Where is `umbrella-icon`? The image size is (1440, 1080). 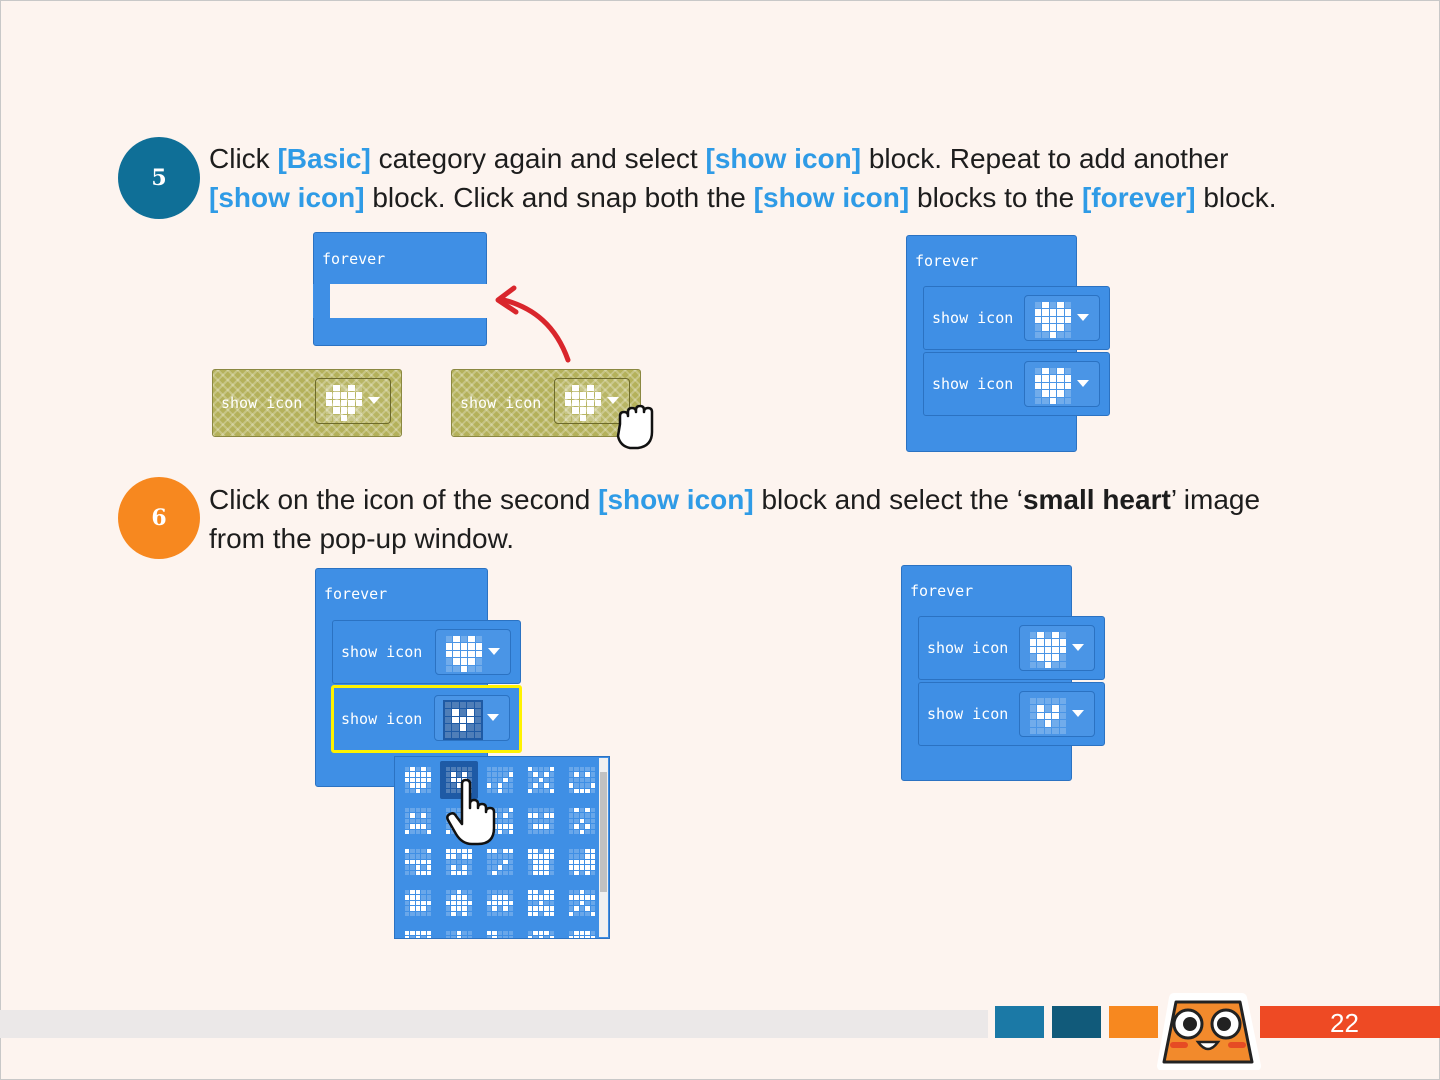 umbrella-icon is located at coordinates (582, 934).